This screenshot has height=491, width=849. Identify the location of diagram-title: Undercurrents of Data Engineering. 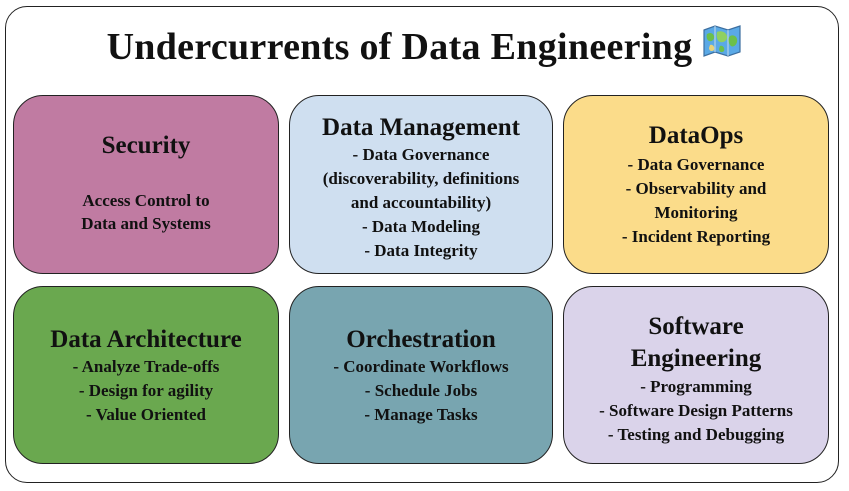
(424, 47).